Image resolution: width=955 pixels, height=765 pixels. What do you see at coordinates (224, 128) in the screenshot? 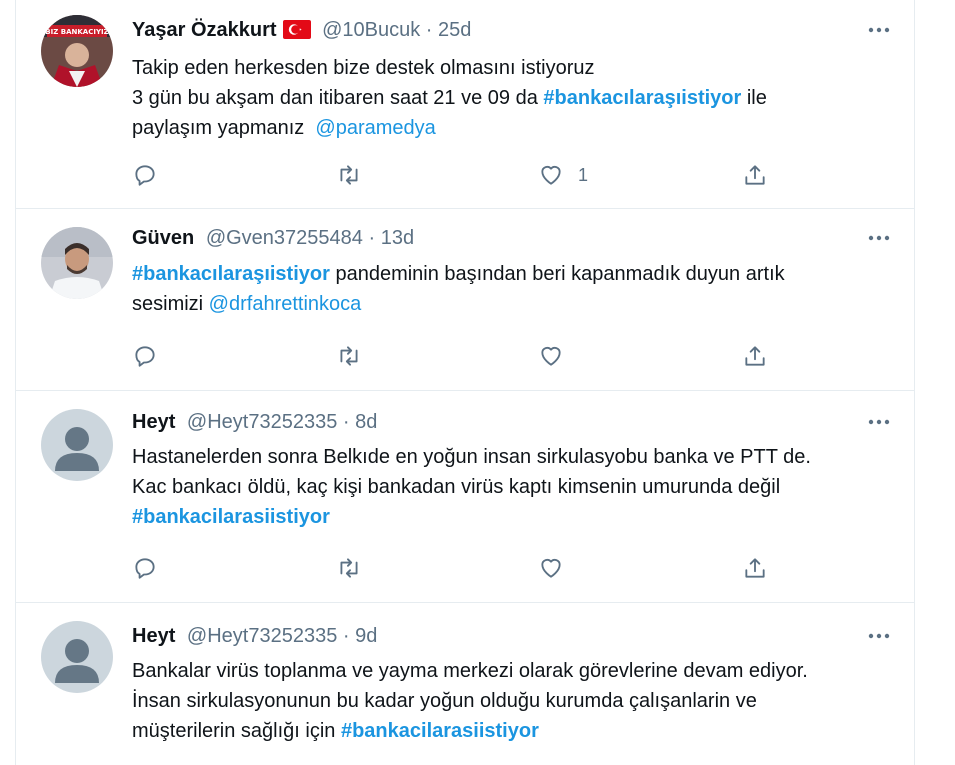
I see `text-segment: paylaşım yapmanız` at bounding box center [224, 128].